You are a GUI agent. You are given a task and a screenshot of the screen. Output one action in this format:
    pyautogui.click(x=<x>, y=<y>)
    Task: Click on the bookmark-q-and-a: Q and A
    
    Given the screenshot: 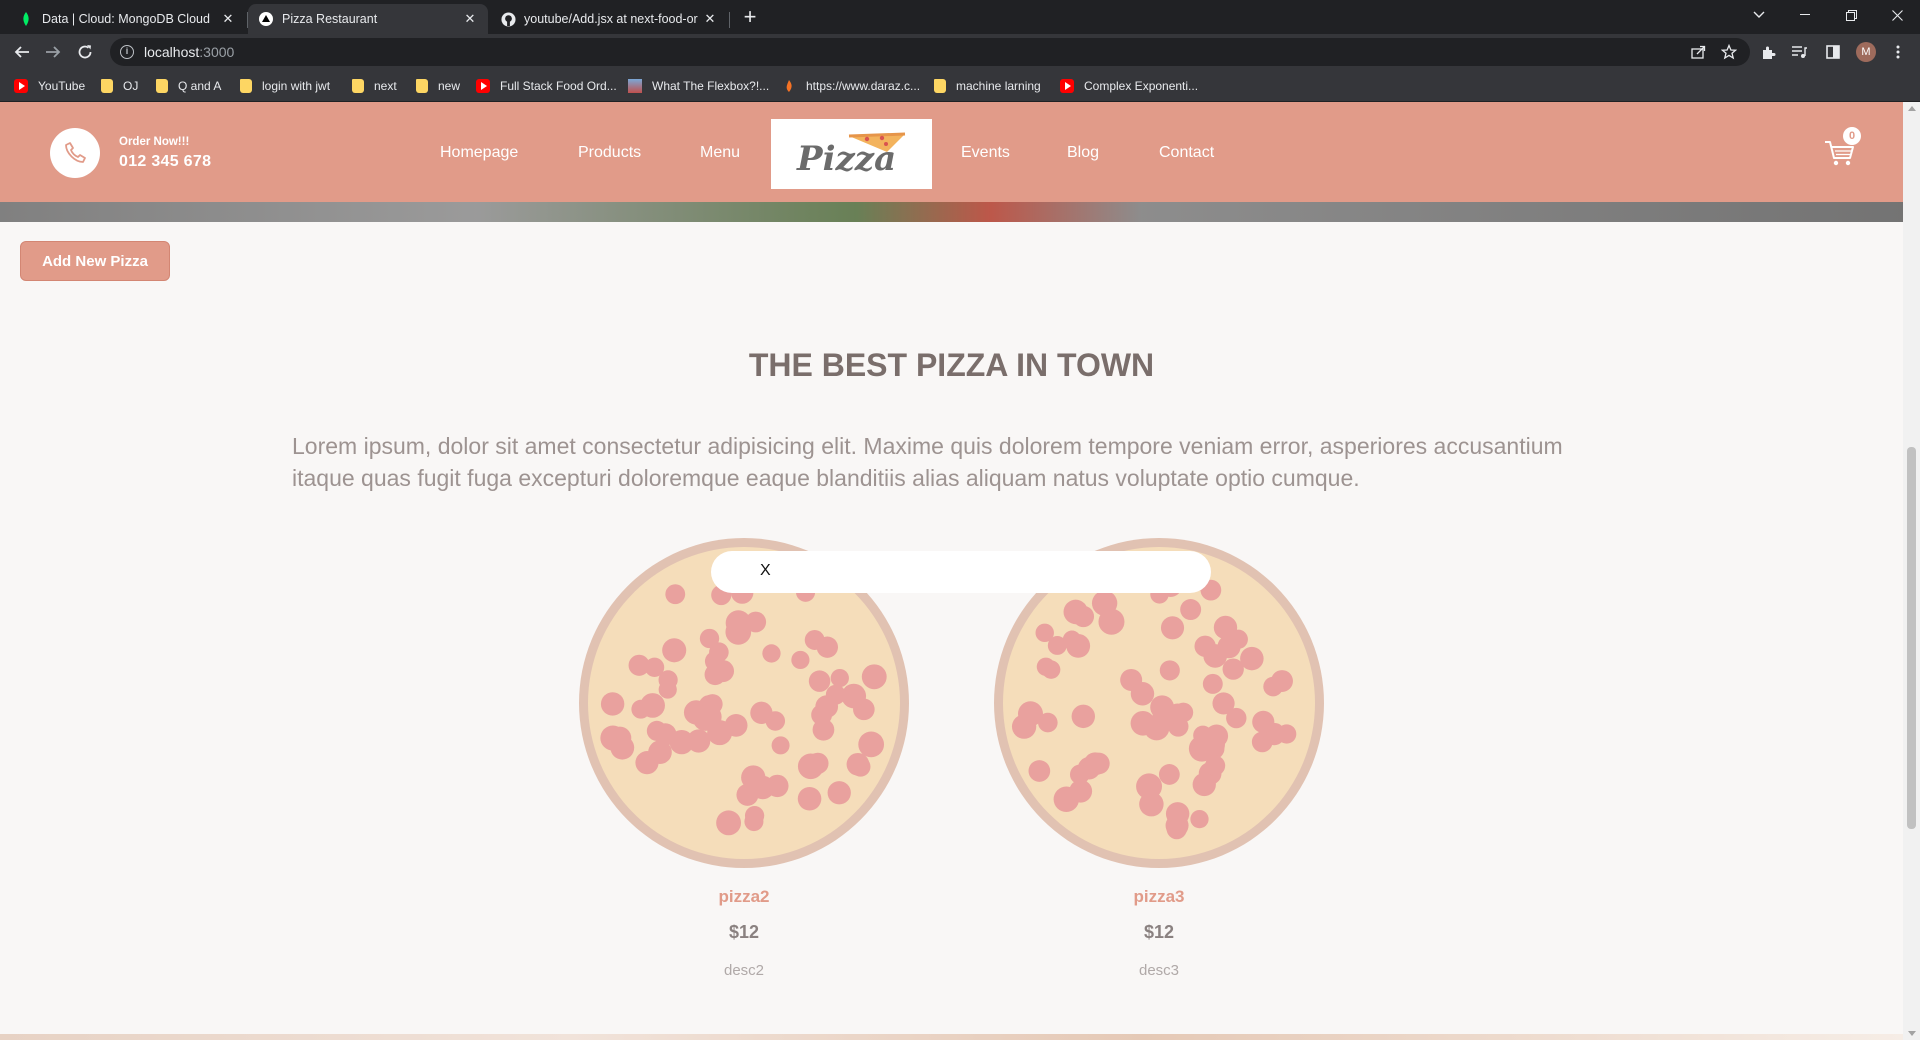 What is the action you would take?
    pyautogui.click(x=188, y=86)
    